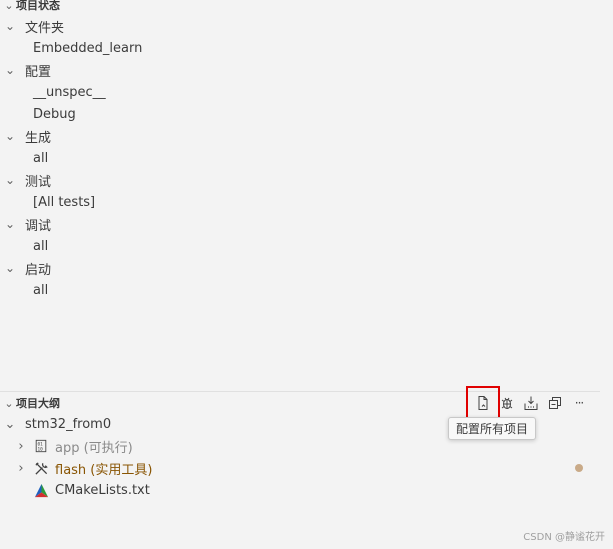 Image resolution: width=613 pixels, height=549 pixels. I want to click on project-status-title: 项目状态, so click(38, 6).